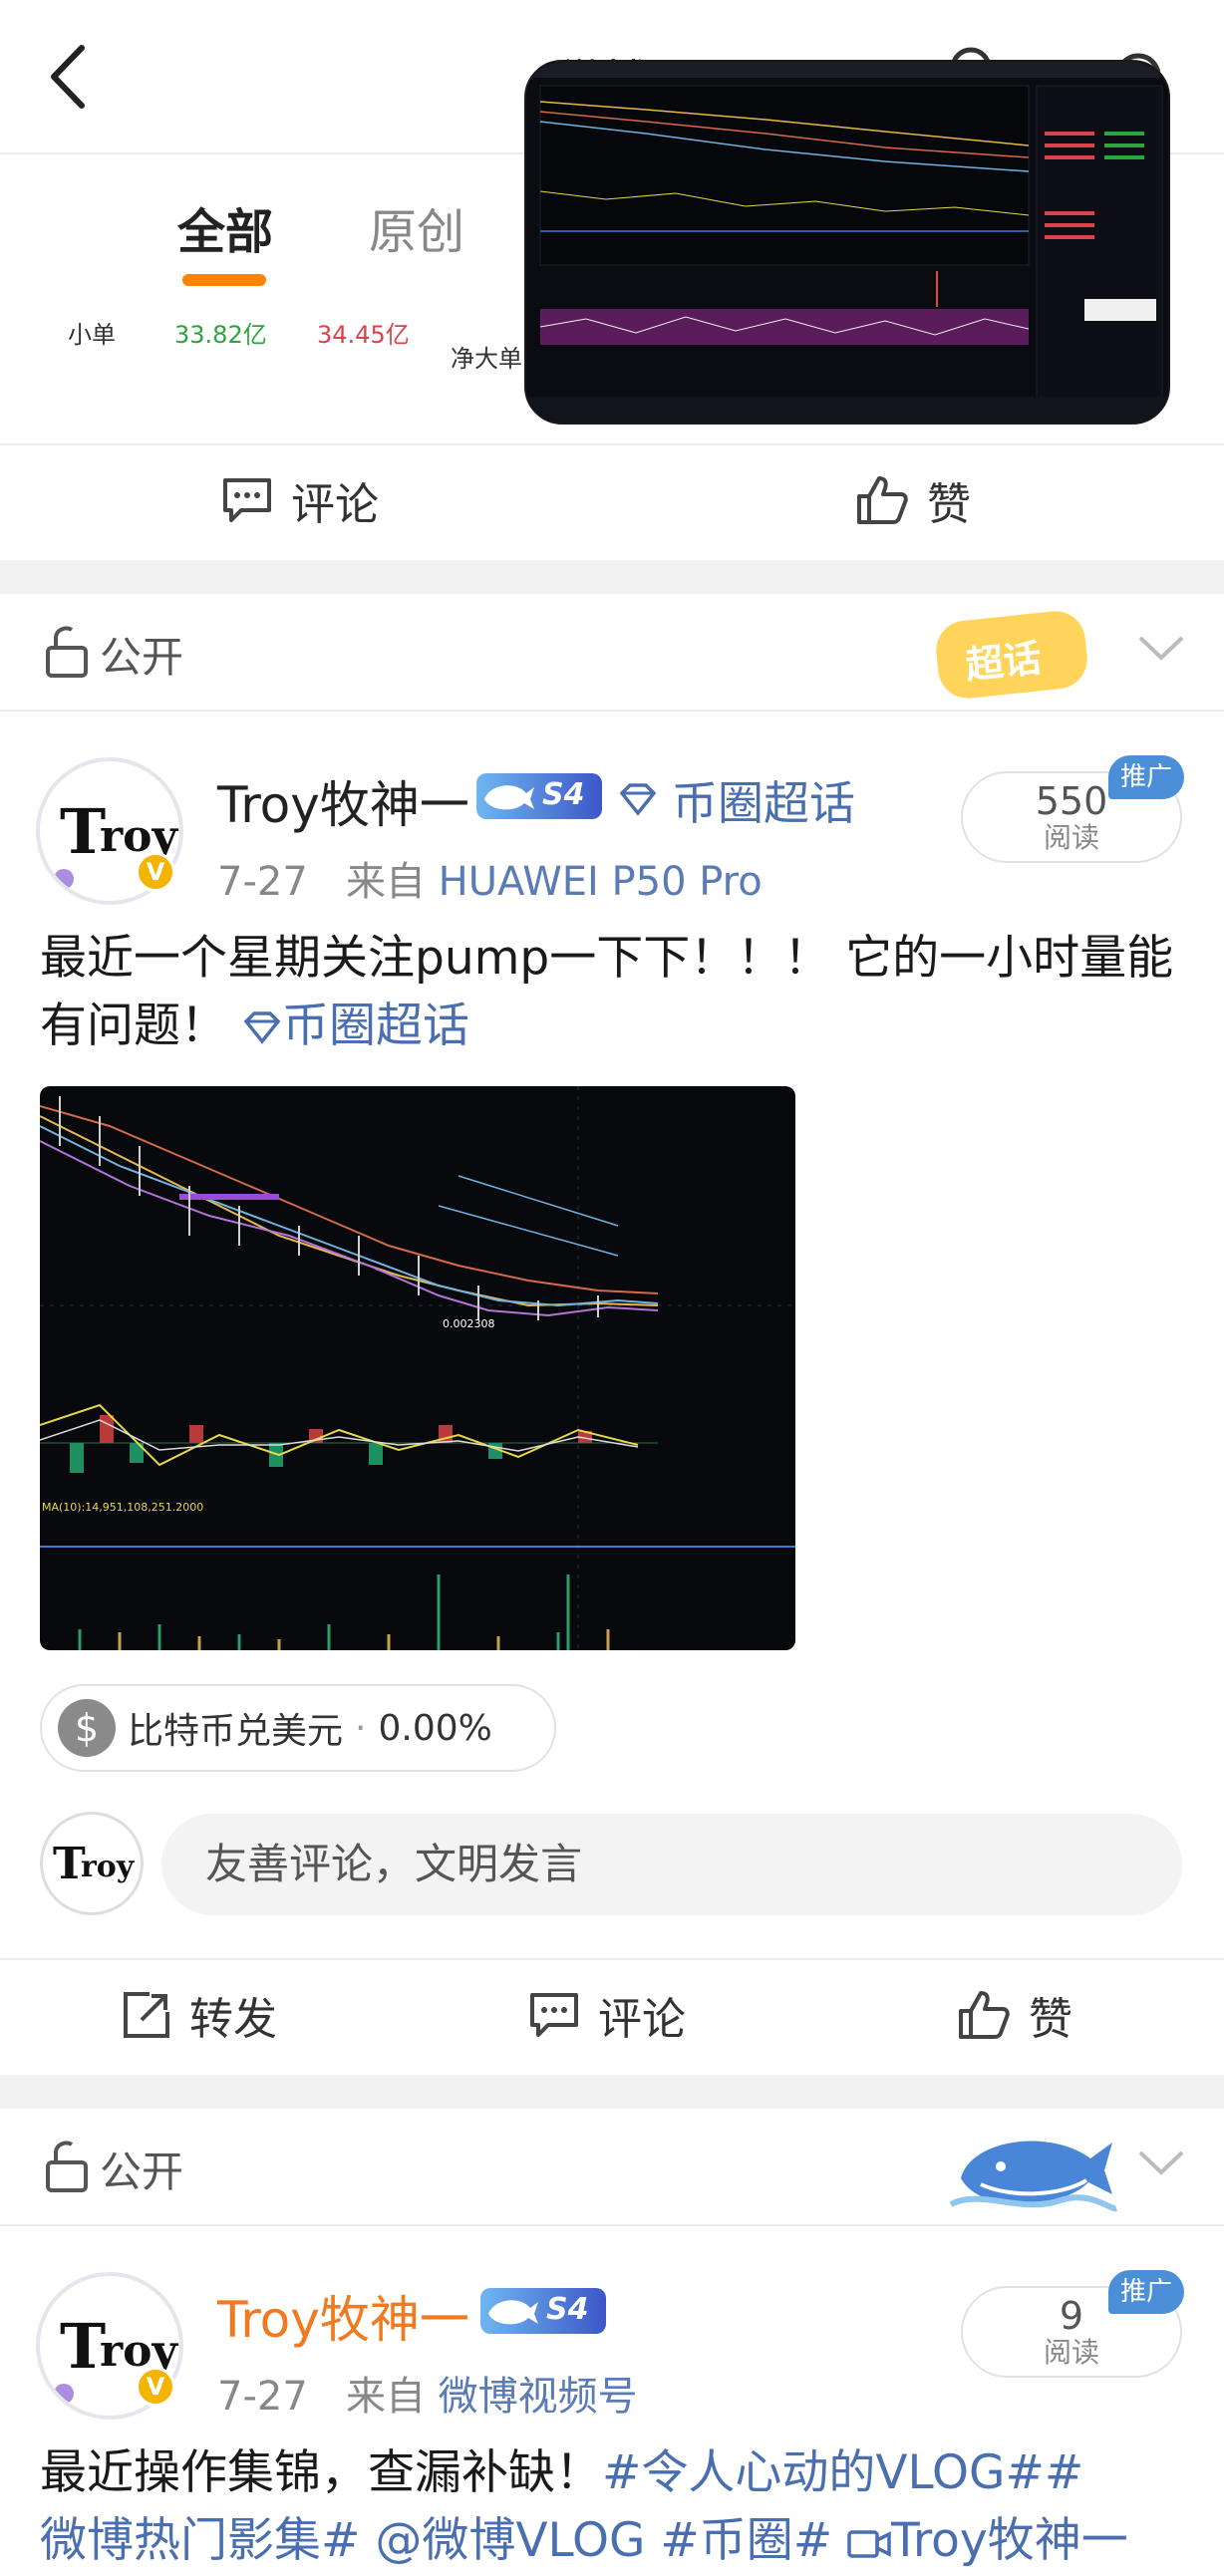 The height and width of the screenshot is (2576, 1224). I want to click on post-source: 微博视频号, so click(538, 2397).